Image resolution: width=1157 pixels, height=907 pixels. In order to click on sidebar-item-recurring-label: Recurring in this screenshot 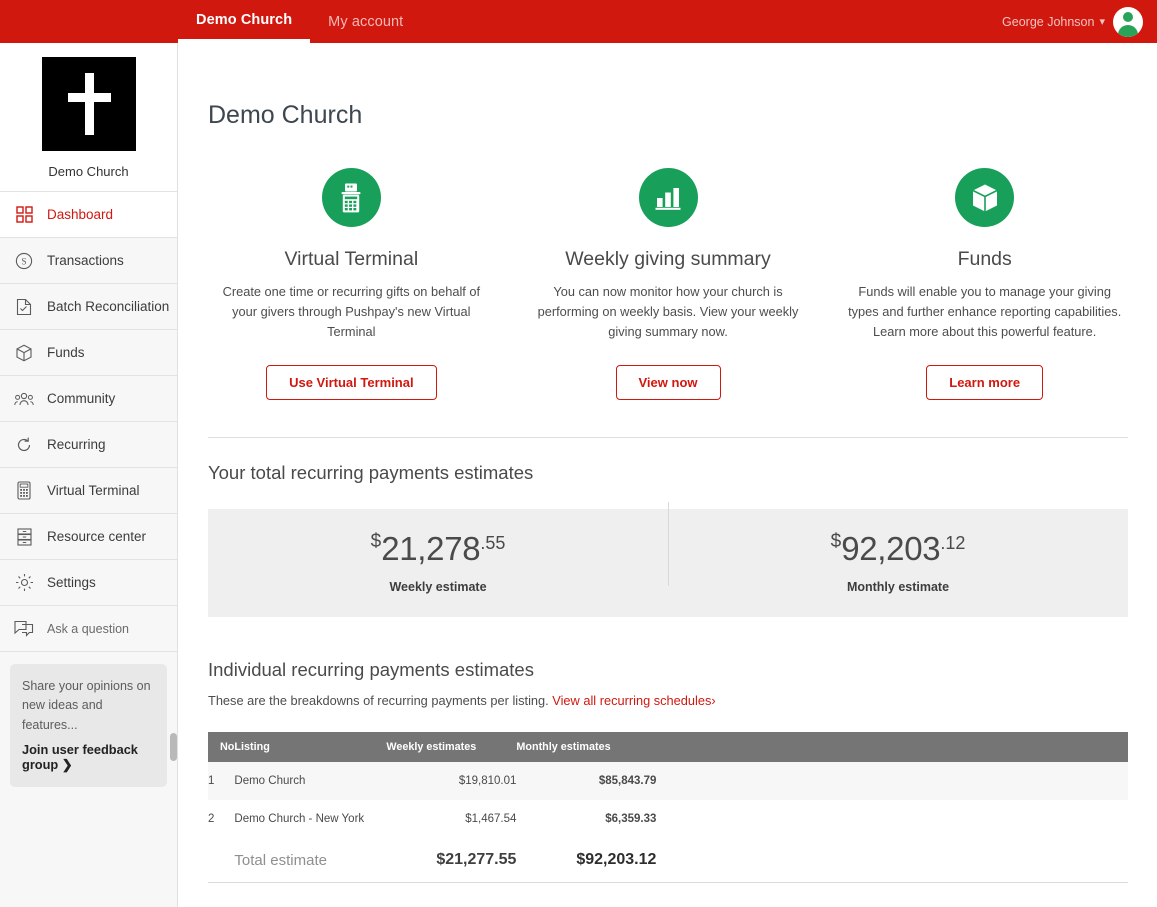, I will do `click(76, 444)`.